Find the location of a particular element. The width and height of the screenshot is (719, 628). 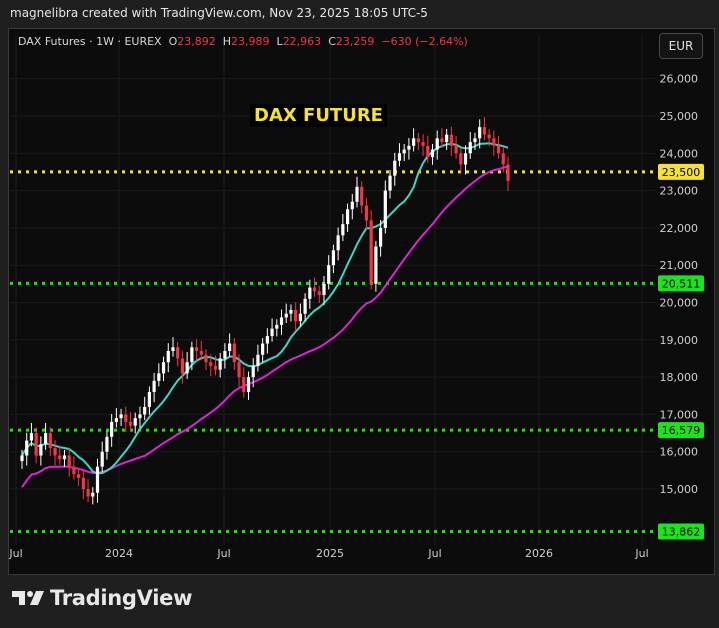

y-tick-label: 17,000 is located at coordinates (679, 414).